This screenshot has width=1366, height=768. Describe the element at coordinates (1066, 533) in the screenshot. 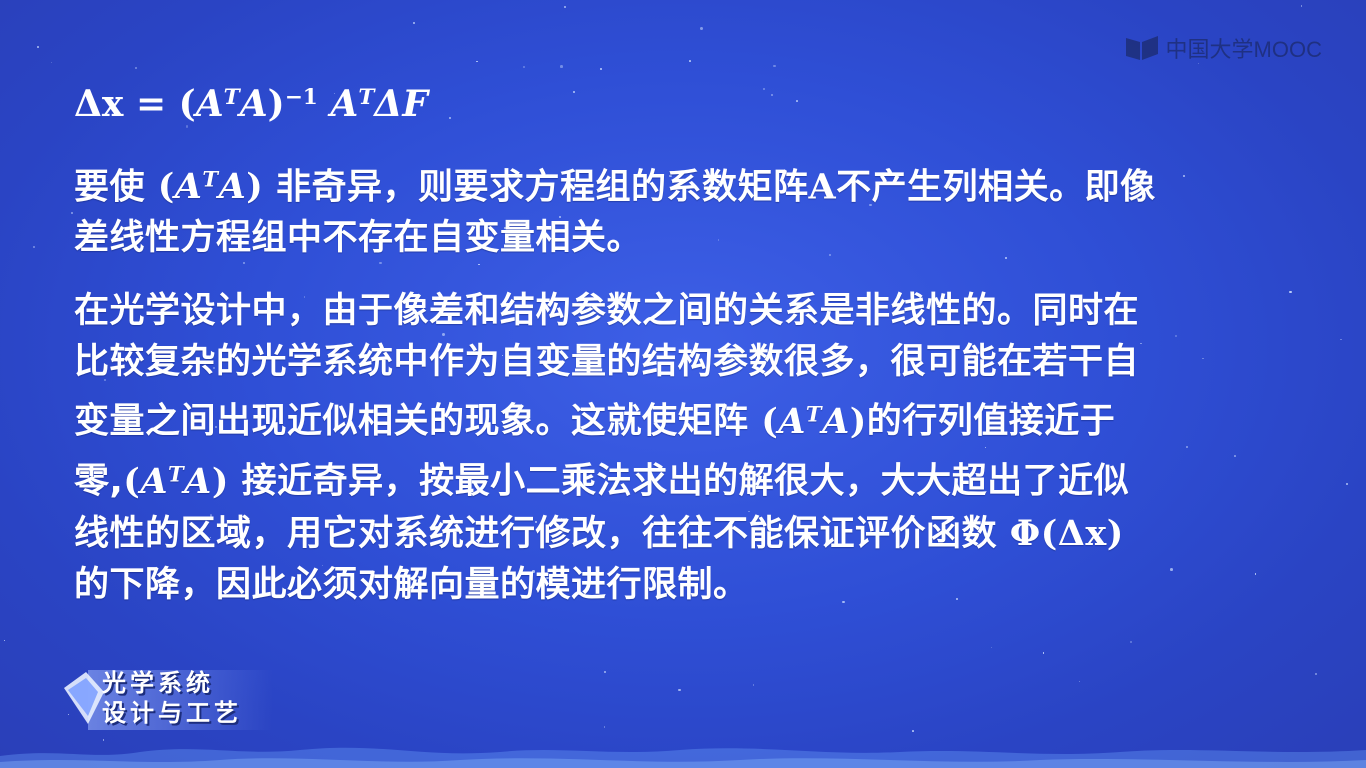

I see `merit-function: Φ(Δx)` at that location.